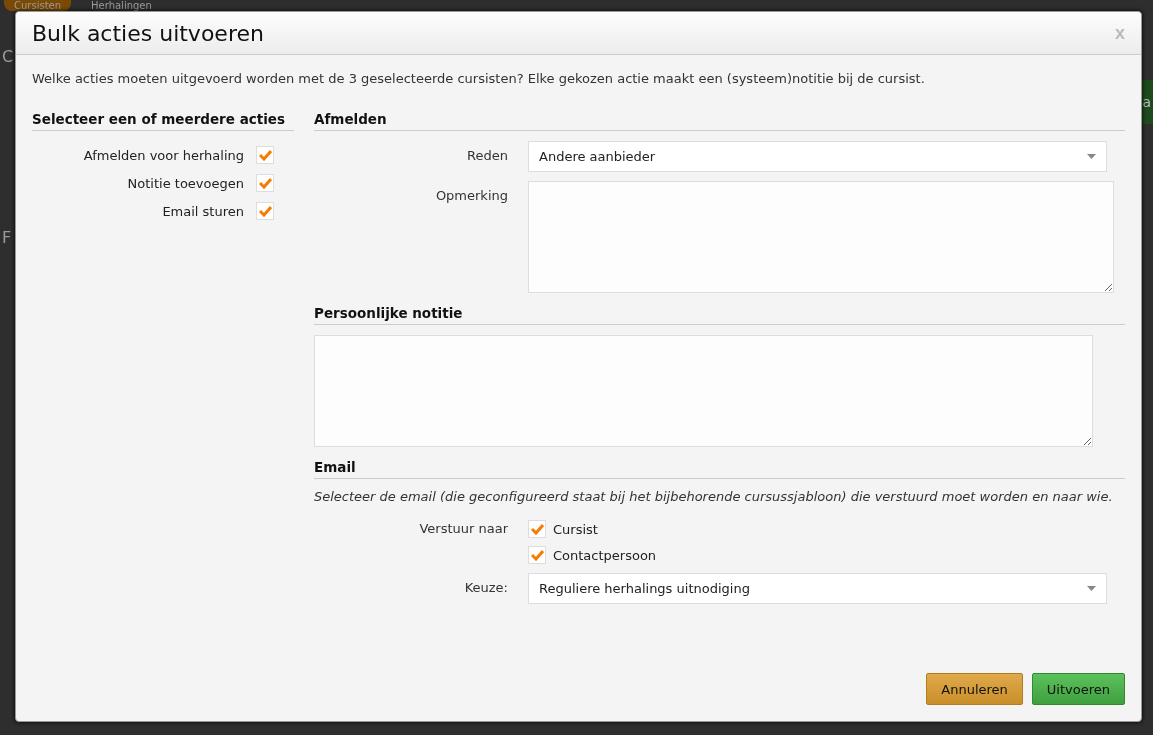 This screenshot has width=1153, height=735. What do you see at coordinates (1078, 689) in the screenshot?
I see `confirm-button: Uitvoeren` at bounding box center [1078, 689].